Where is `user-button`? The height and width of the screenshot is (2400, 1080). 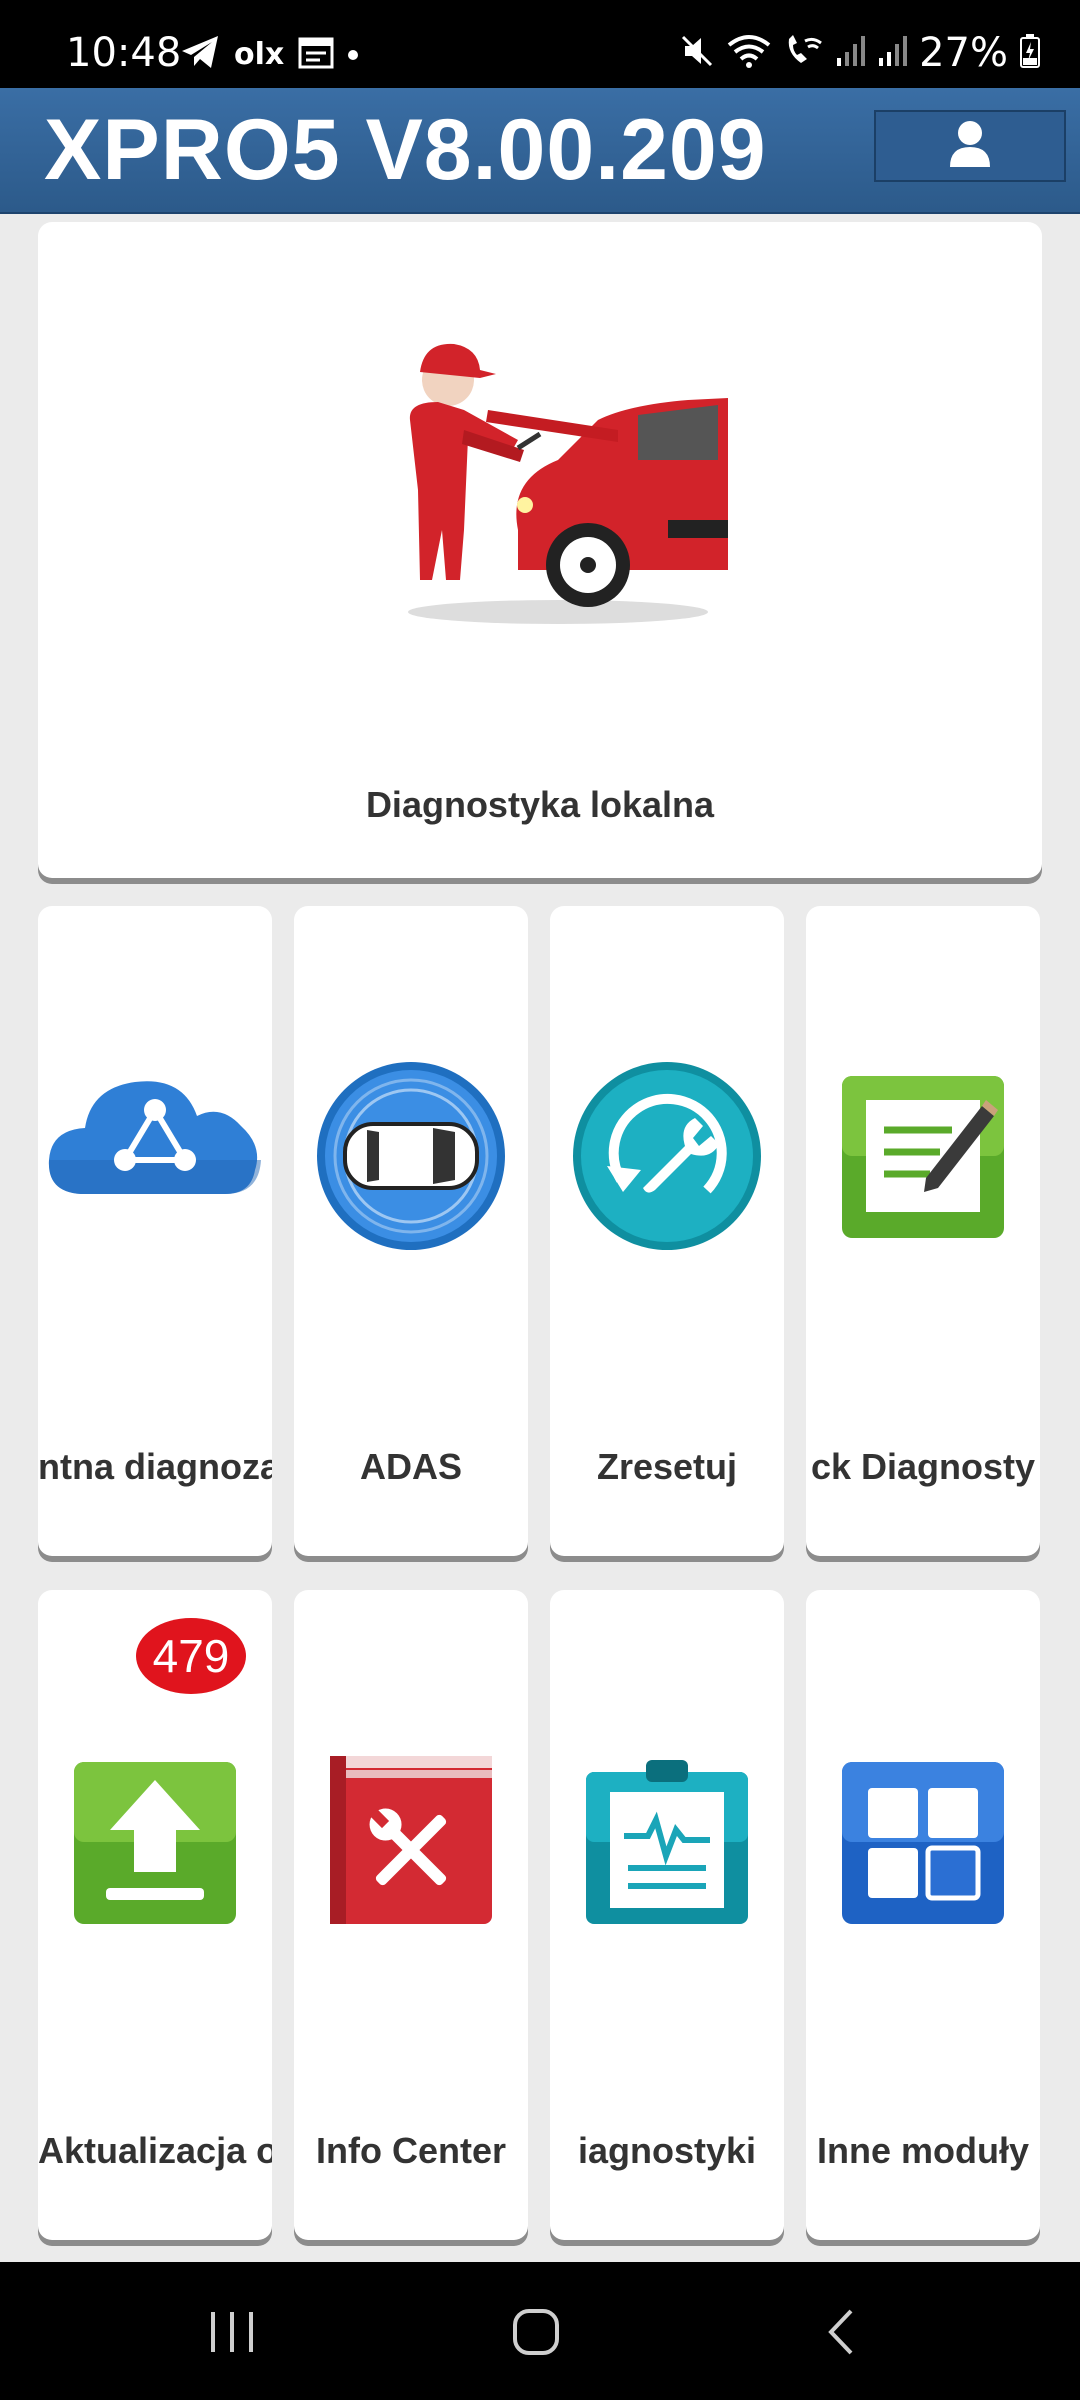 user-button is located at coordinates (970, 146).